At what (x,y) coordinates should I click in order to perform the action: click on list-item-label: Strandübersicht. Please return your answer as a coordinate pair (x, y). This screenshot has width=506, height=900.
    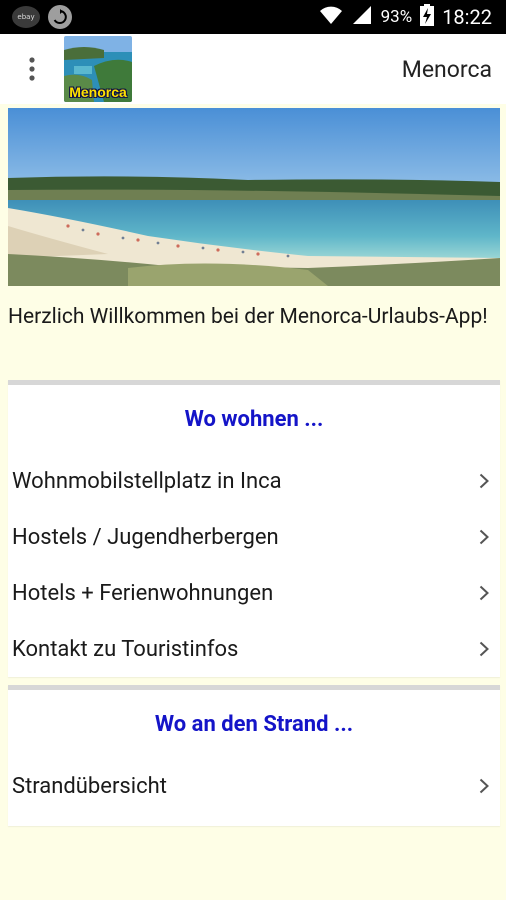
    Looking at the image, I should click on (89, 786).